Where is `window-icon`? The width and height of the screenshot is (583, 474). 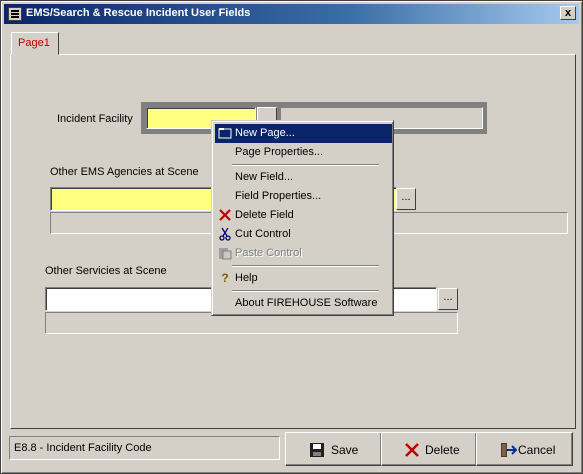
window-icon is located at coordinates (15, 14).